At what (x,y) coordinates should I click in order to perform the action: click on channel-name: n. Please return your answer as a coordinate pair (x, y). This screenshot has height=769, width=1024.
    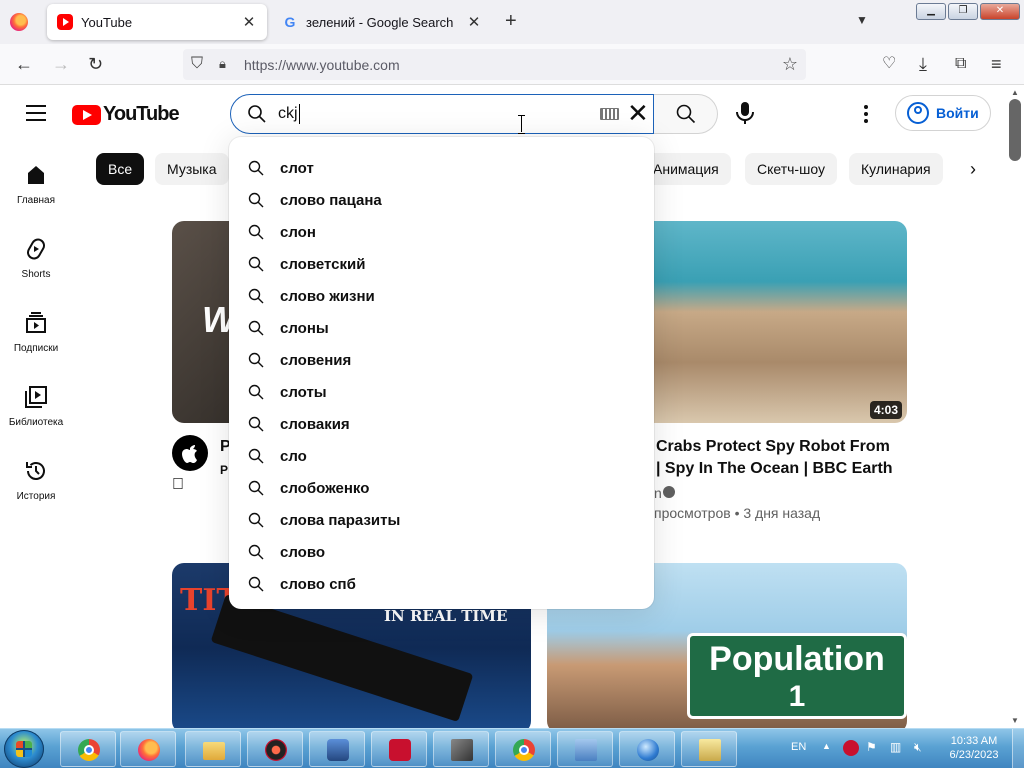
    Looking at the image, I should click on (658, 493).